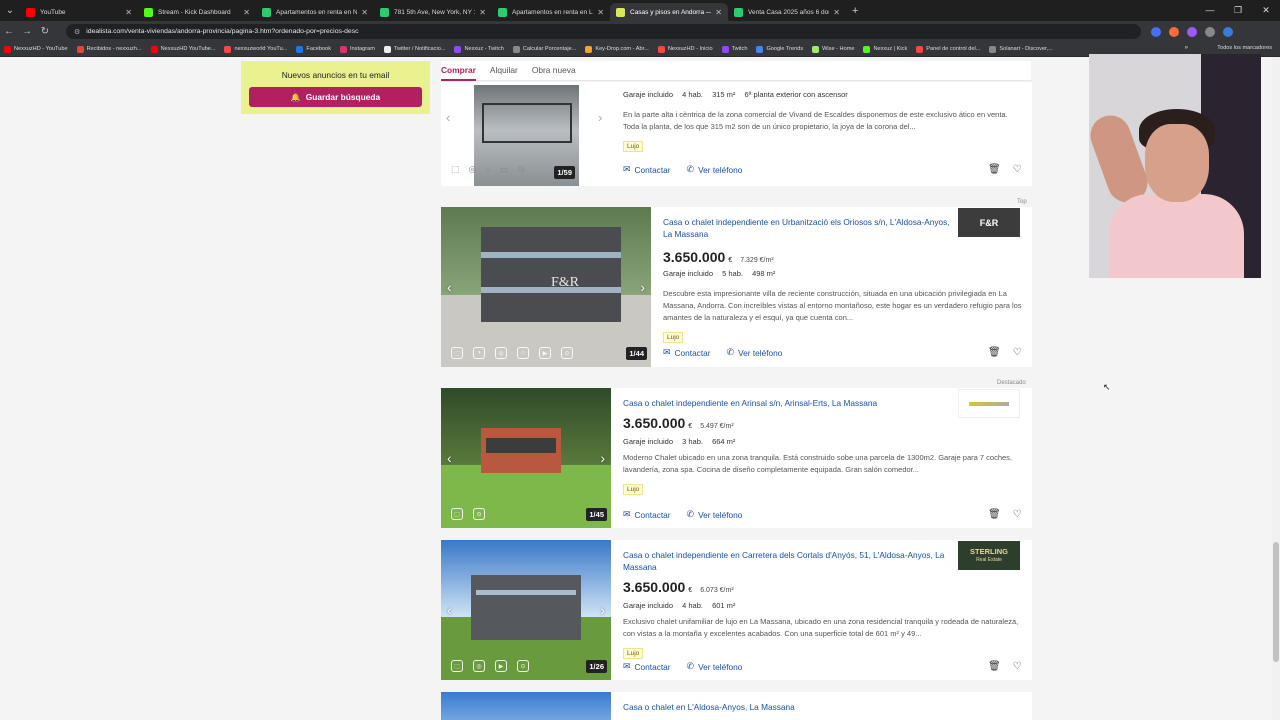 The height and width of the screenshot is (720, 1280). I want to click on close-window-icon: ✕, so click(1266, 10).